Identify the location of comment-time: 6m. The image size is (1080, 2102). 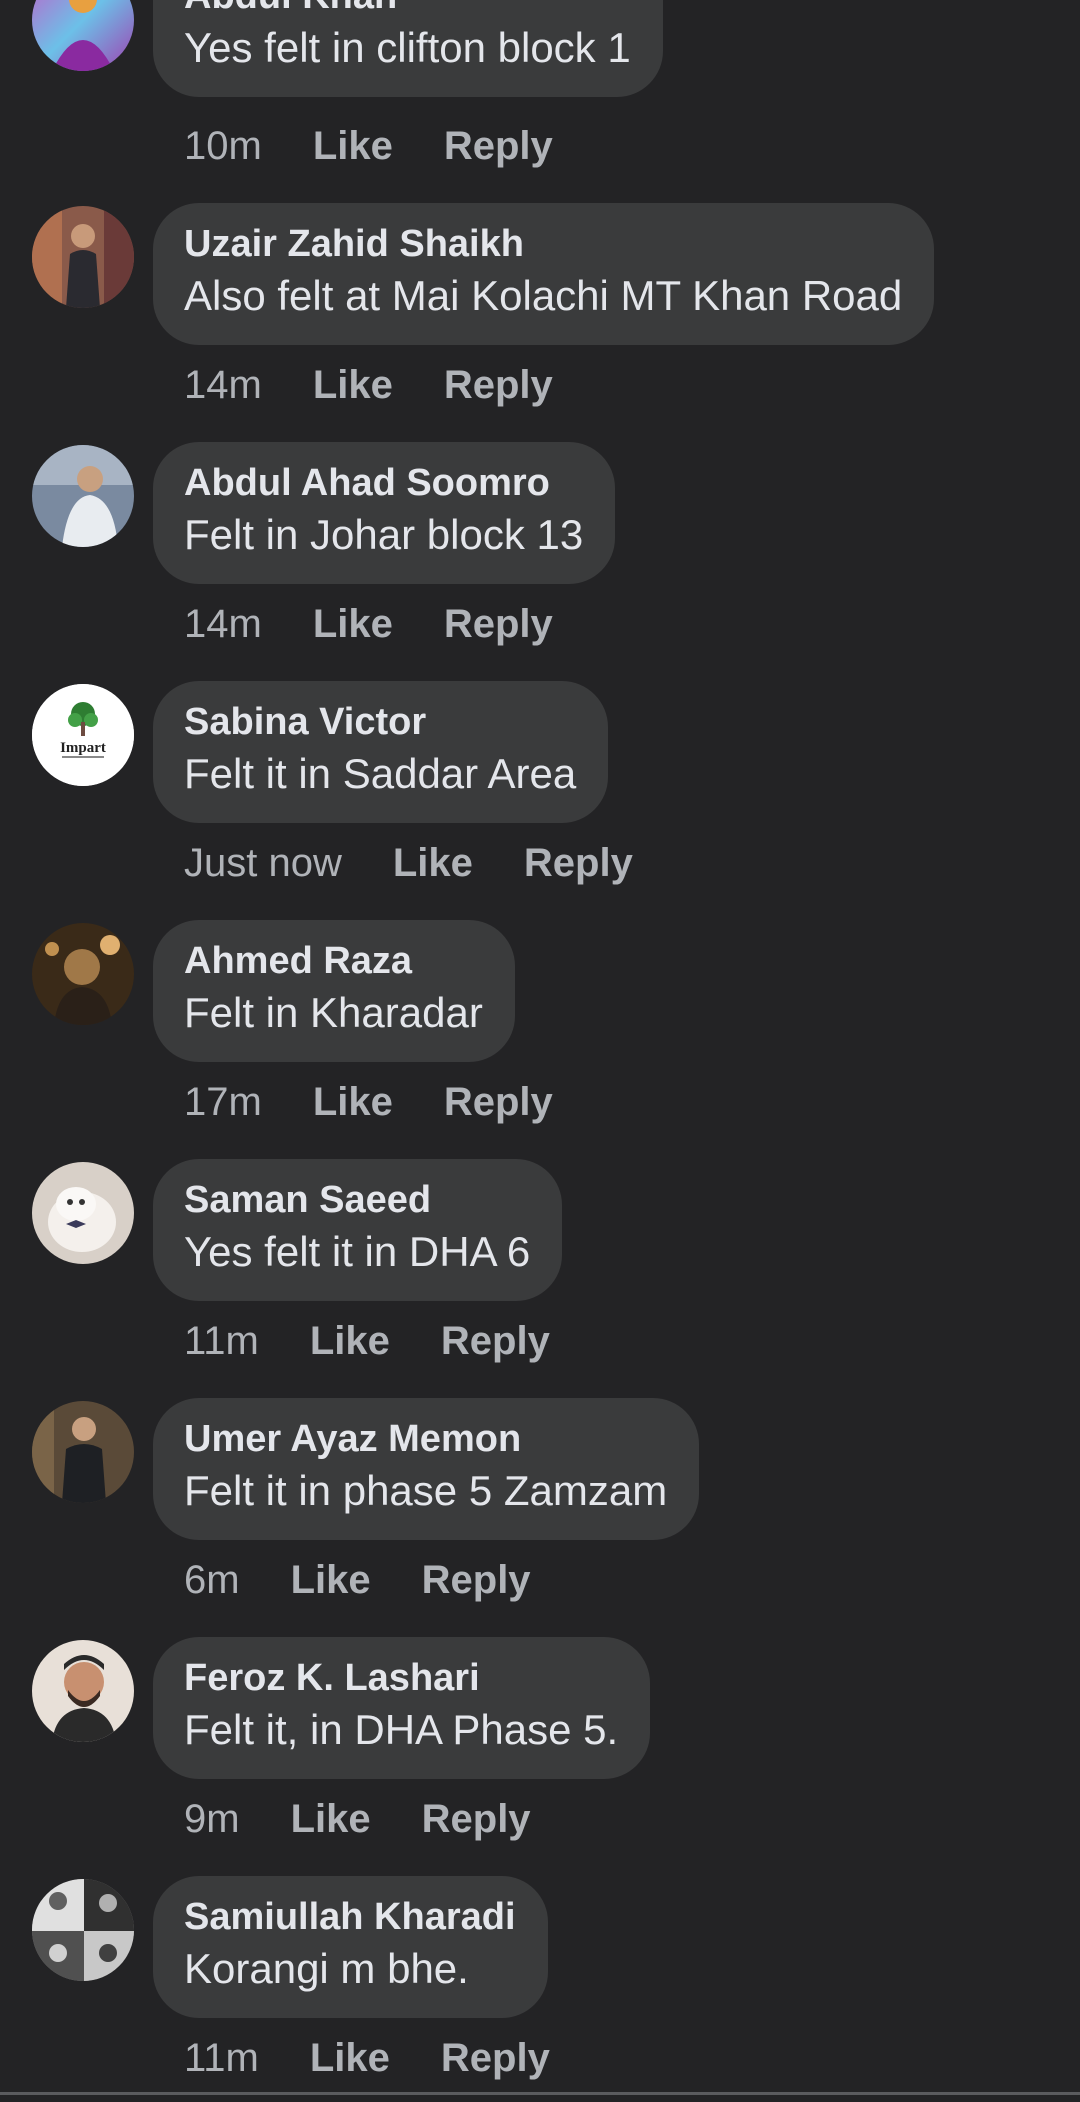
(212, 1580).